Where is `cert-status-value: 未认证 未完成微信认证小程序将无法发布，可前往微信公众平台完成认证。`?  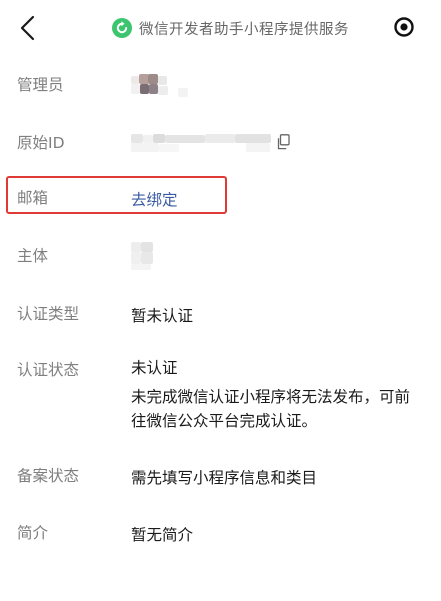 cert-status-value: 未认证 未完成微信认证小程序将无法发布，可前往微信公众平台完成认证。 is located at coordinates (277, 394).